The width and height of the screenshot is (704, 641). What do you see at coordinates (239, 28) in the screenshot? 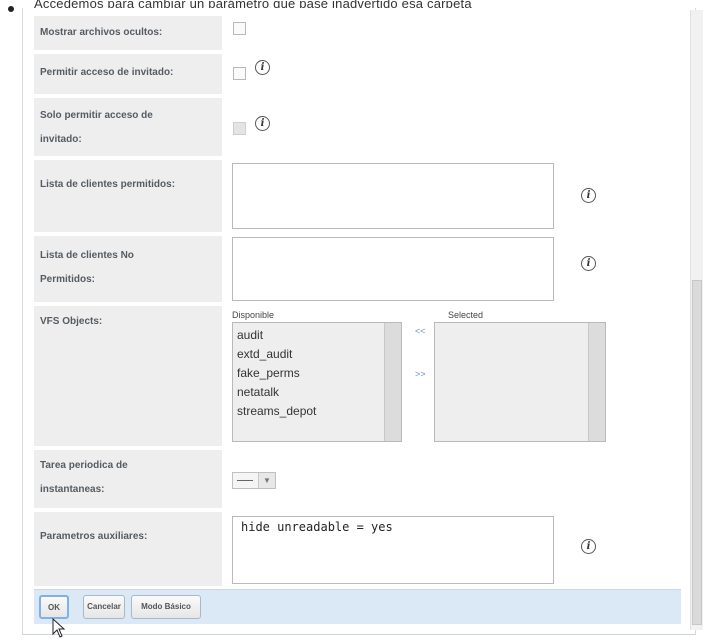
I see `show-hidden-files-checkbox` at bounding box center [239, 28].